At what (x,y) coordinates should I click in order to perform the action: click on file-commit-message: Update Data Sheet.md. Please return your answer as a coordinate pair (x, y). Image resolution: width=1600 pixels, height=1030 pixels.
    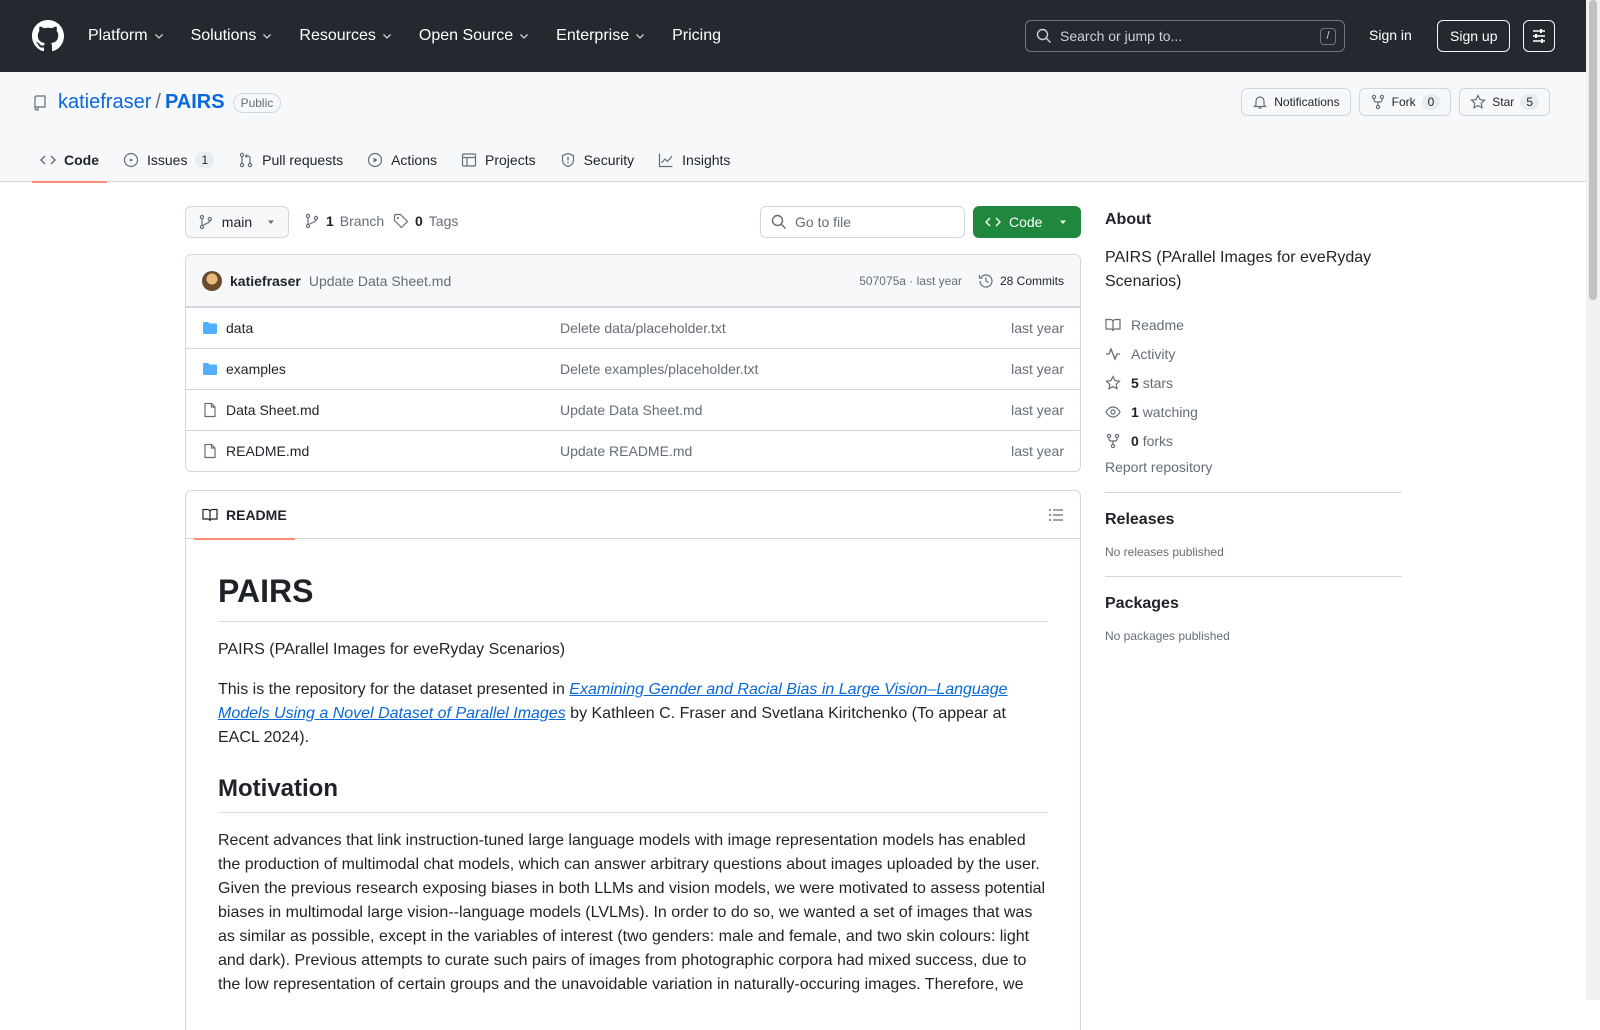
    Looking at the image, I should click on (631, 410).